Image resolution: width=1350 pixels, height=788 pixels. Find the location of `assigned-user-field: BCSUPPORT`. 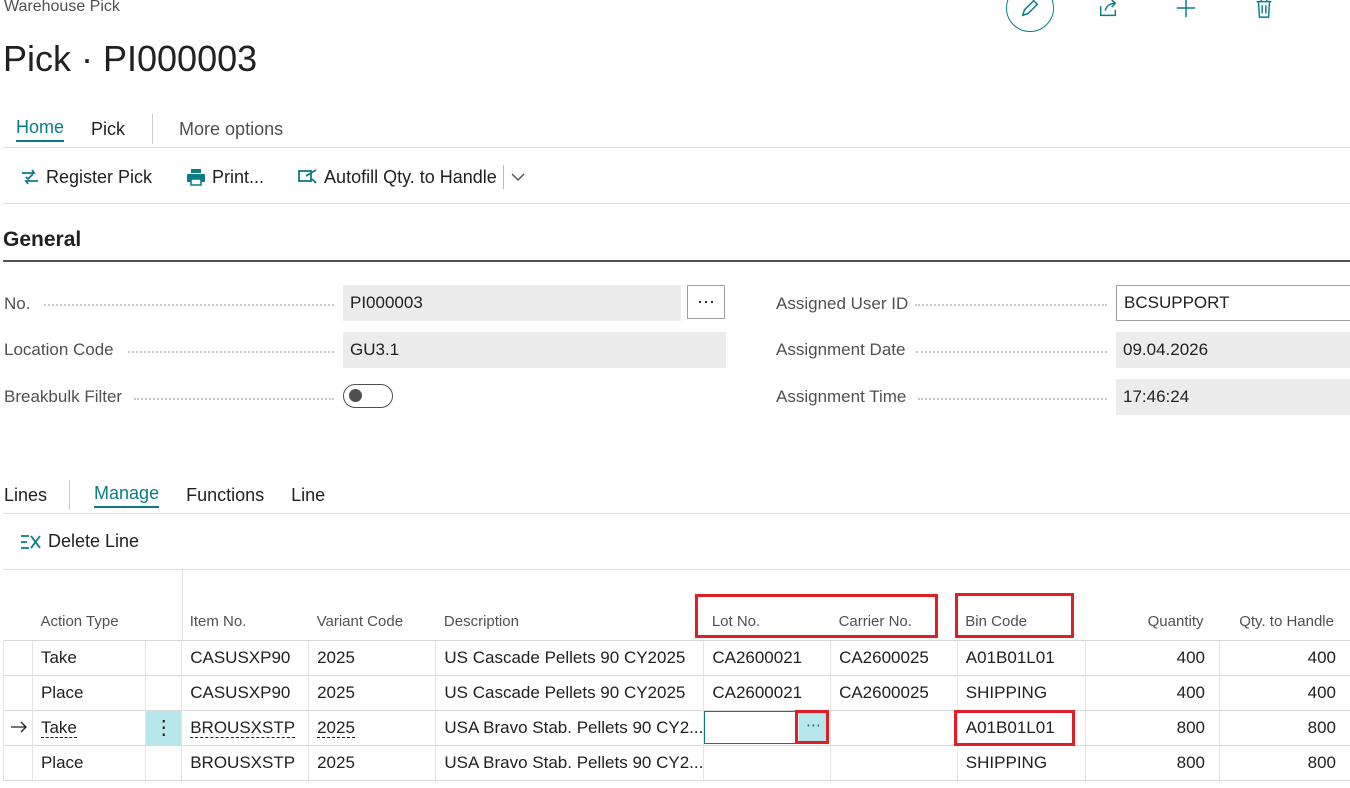

assigned-user-field: BCSUPPORT is located at coordinates (1233, 303).